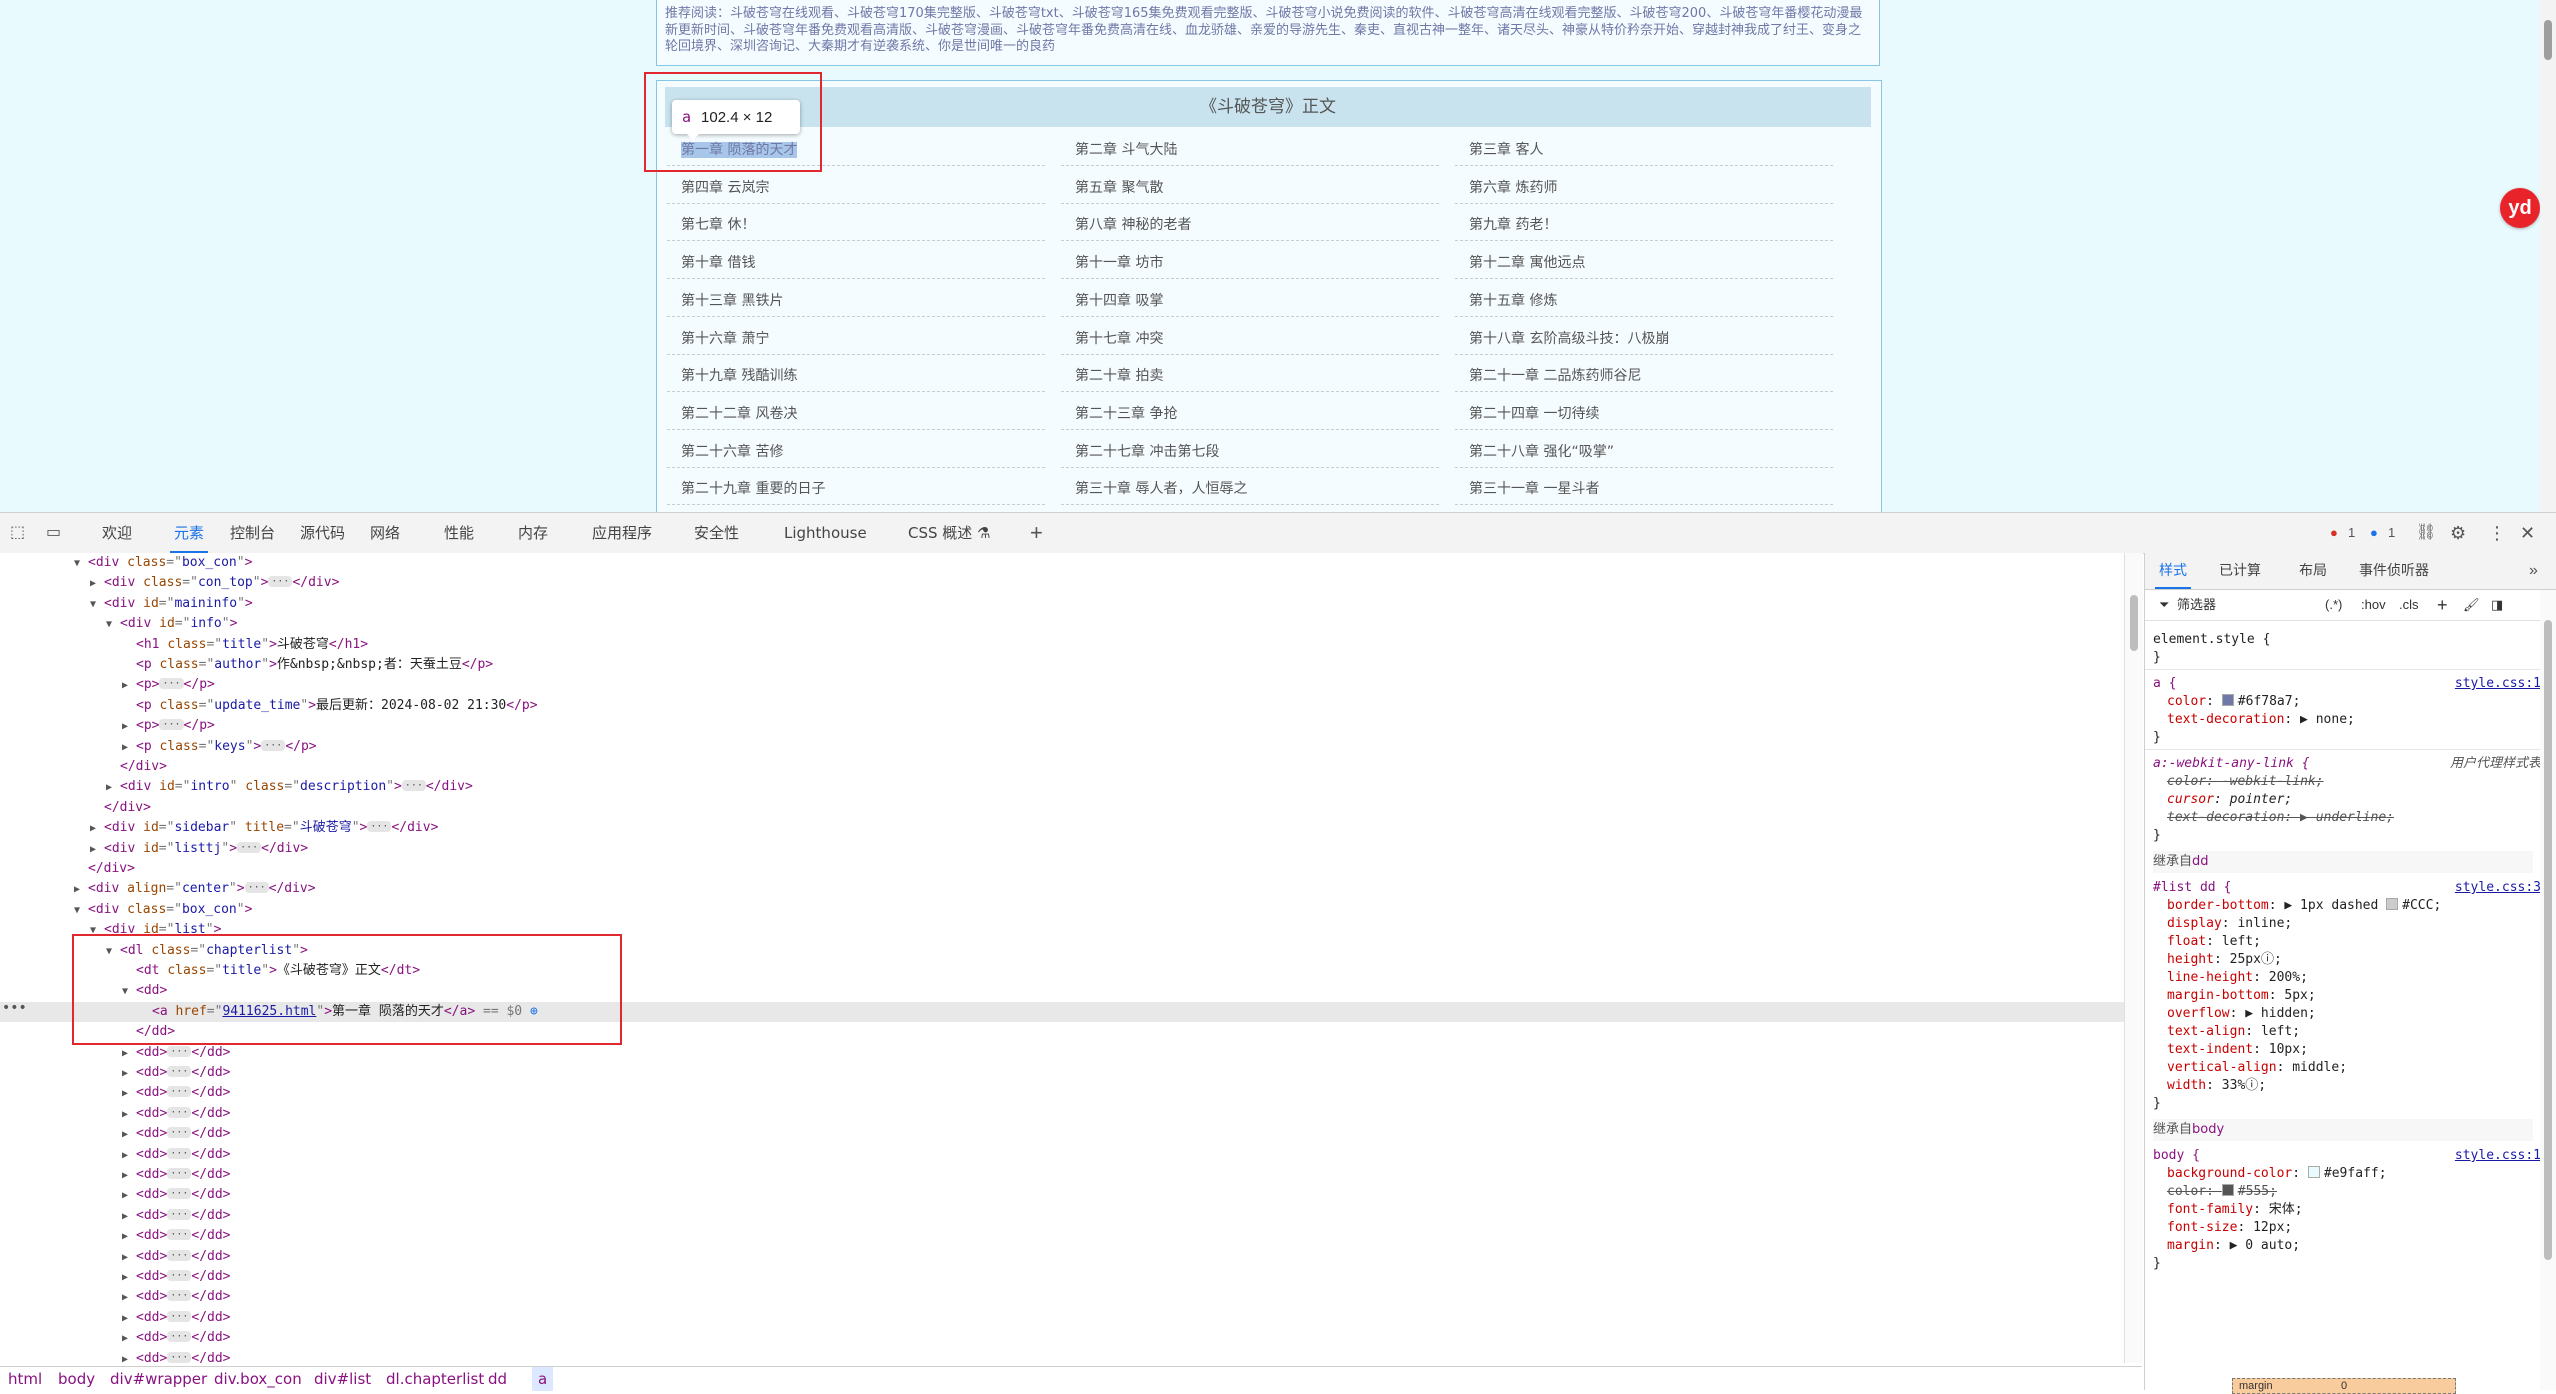 This screenshot has width=2556, height=1394. What do you see at coordinates (1644, 299) in the screenshot?
I see `chapter-link: 第十五章 修炼` at bounding box center [1644, 299].